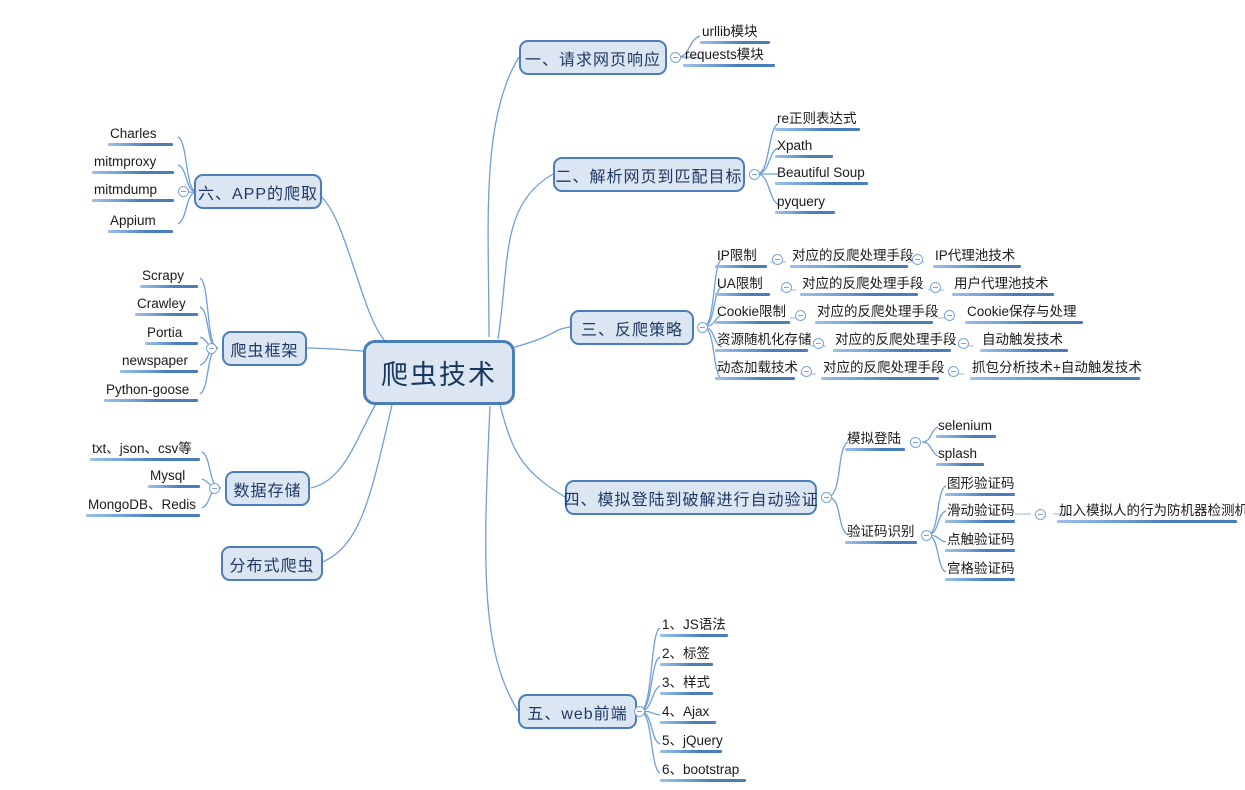 The height and width of the screenshot is (790, 1245). I want to click on branch-node-2: 二、解析网页到匹配目标, so click(649, 174).